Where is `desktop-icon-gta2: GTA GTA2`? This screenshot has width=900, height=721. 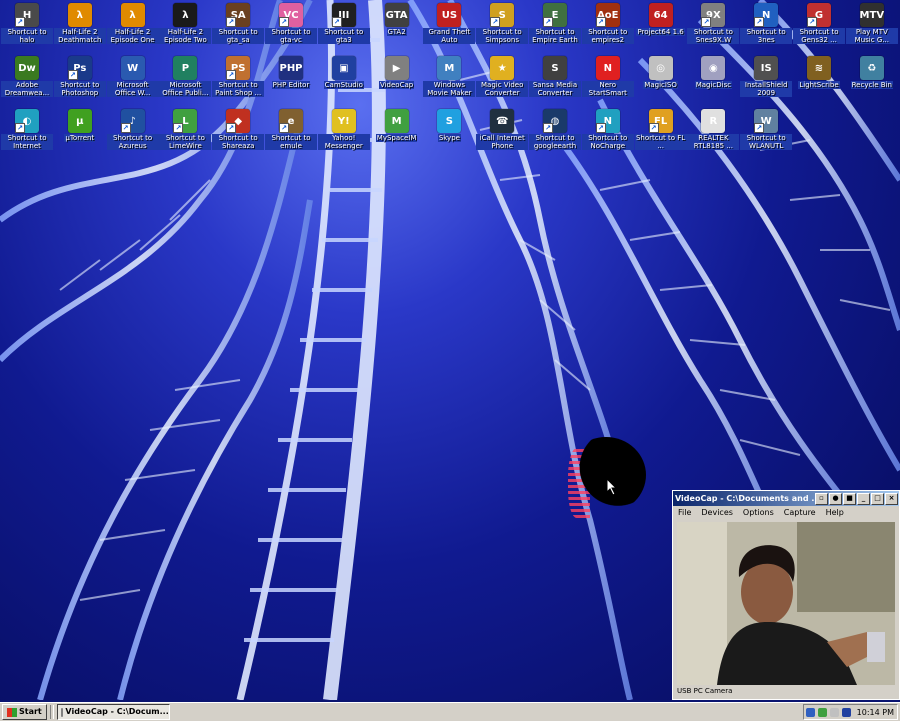
desktop-icon-gta2: GTA GTA2 is located at coordinates (397, 27).